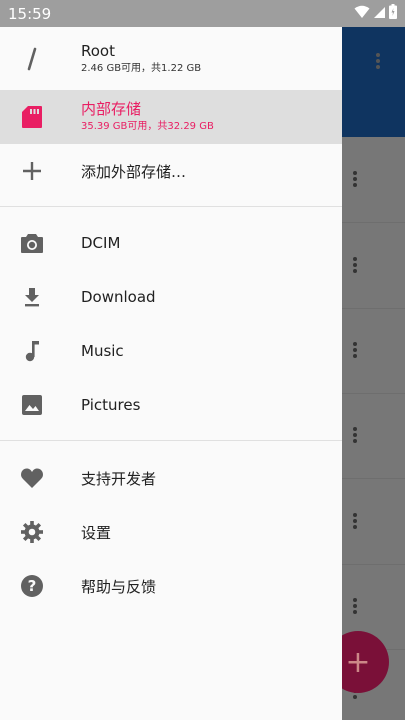  Describe the element at coordinates (102, 351) in the screenshot. I see `bookmark-label: Music` at that location.